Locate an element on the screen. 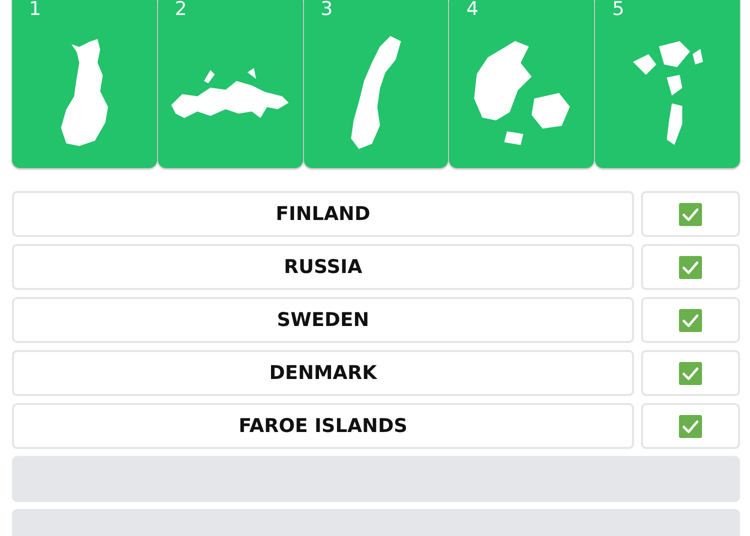 This screenshot has height=536, width=750. map-card: 5 is located at coordinates (667, 84).